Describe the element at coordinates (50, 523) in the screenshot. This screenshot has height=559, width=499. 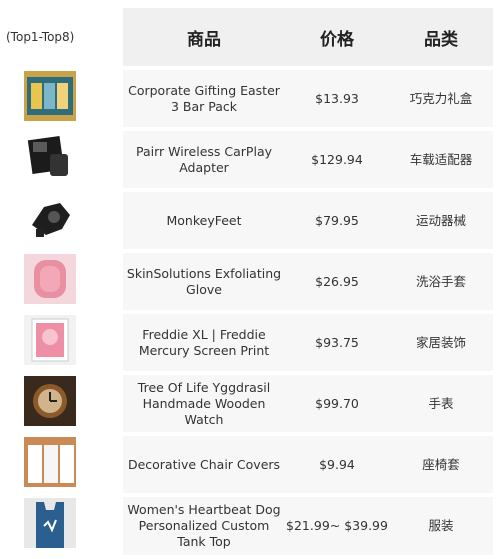
I see `tank-top-image` at that location.